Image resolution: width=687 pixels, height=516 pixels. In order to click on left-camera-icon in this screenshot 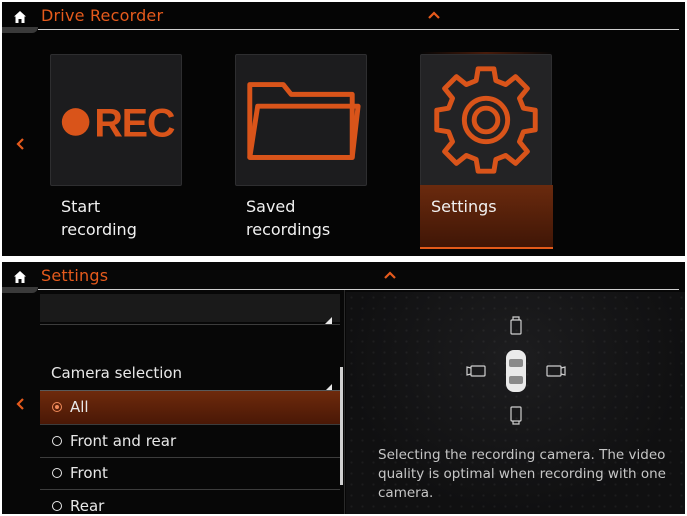, I will do `click(476, 371)`.